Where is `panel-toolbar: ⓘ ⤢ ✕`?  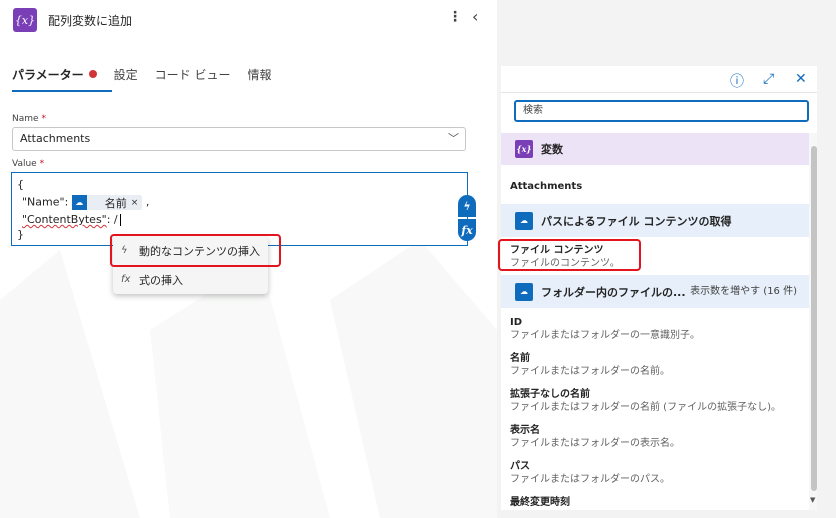 panel-toolbar: ⓘ ⤢ ✕ is located at coordinates (659, 79).